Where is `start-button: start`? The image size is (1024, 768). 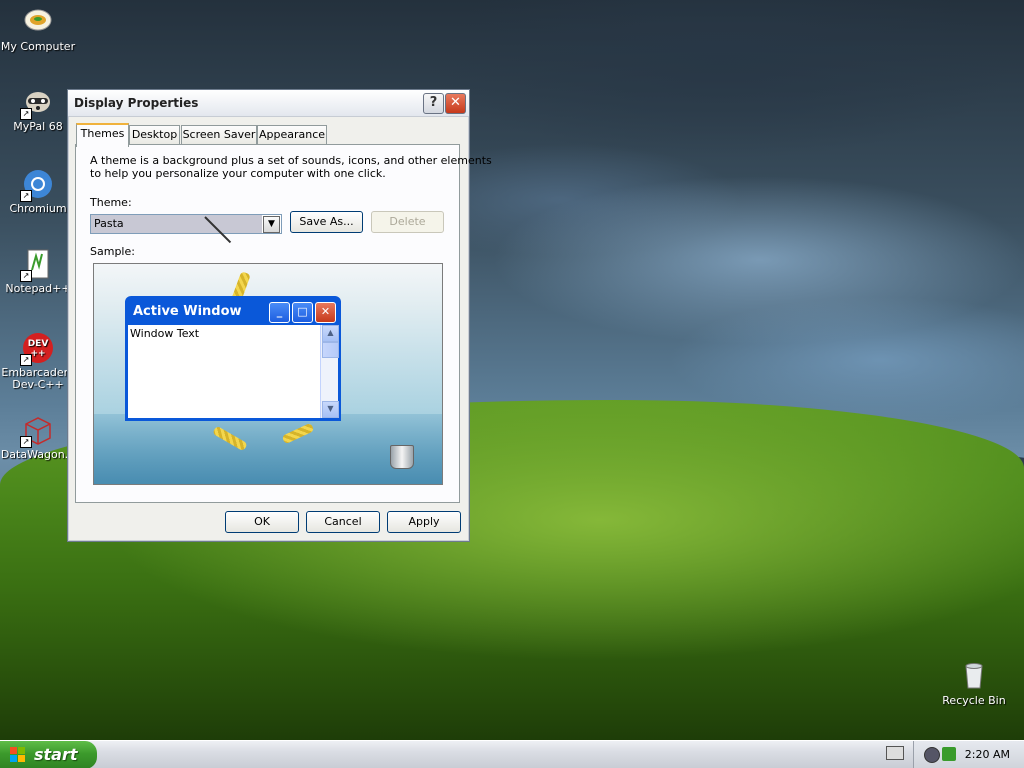 start-button: start is located at coordinates (48, 754).